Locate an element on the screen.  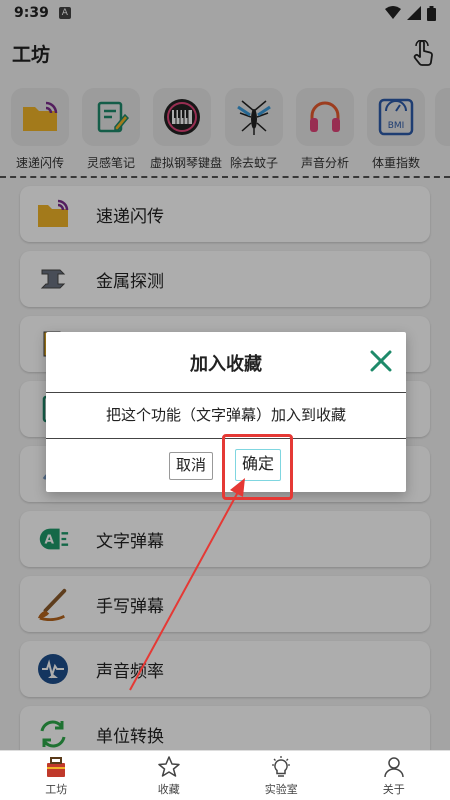
close-icon is located at coordinates (381, 361).